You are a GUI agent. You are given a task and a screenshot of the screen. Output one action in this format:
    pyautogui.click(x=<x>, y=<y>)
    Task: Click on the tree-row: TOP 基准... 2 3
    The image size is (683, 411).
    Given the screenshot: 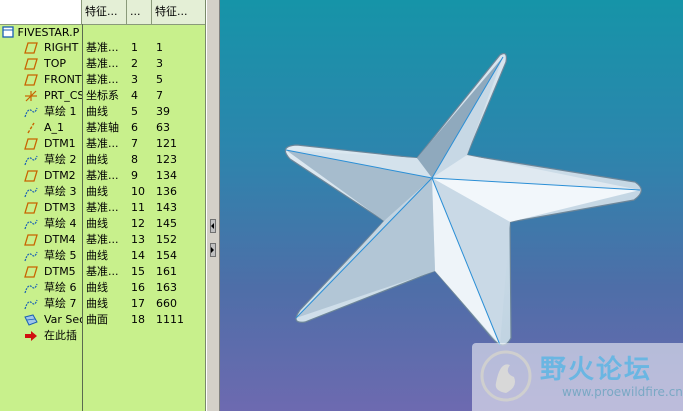 What is the action you would take?
    pyautogui.click(x=102, y=64)
    